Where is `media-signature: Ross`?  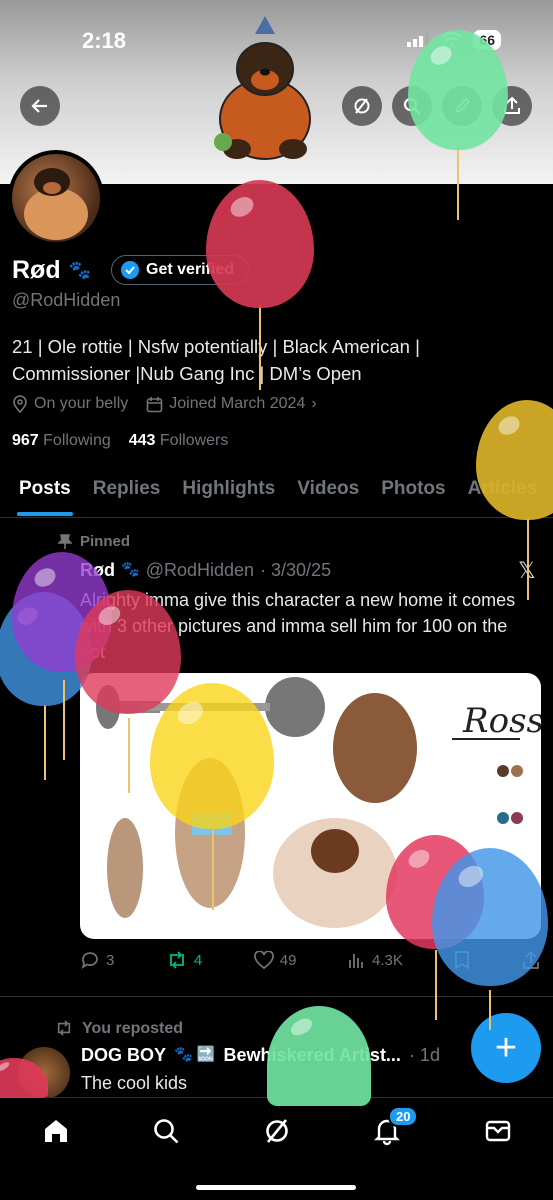 media-signature: Ross is located at coordinates (502, 721).